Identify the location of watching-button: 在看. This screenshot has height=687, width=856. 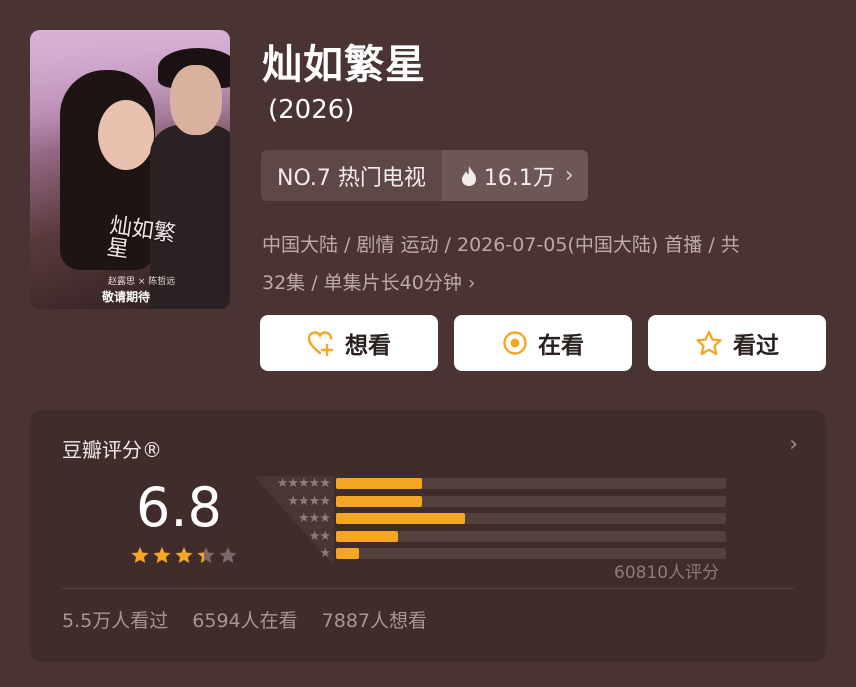
(543, 343).